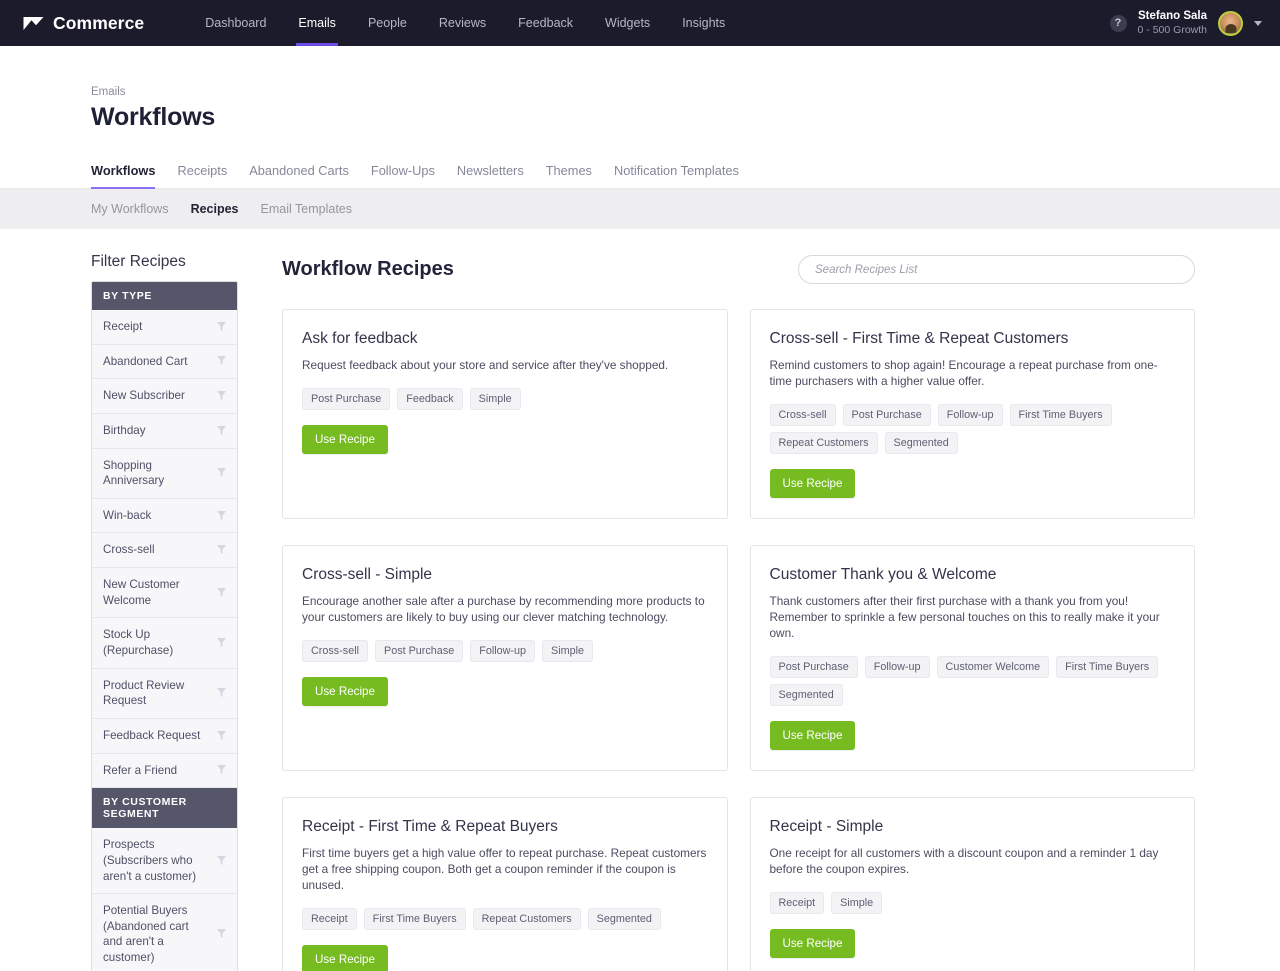 This screenshot has height=971, width=1280. What do you see at coordinates (299, 170) in the screenshot?
I see `tab-label: Abandoned Carts` at bounding box center [299, 170].